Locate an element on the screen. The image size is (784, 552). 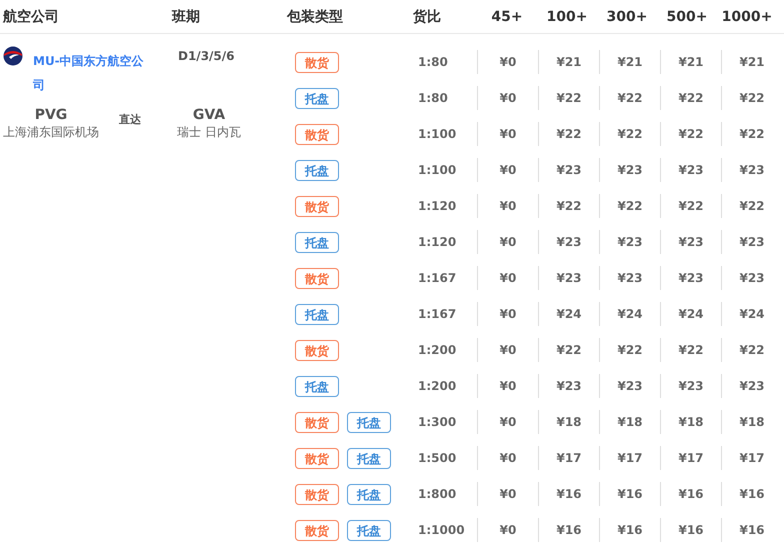
schedule-text: D1/3/5/6 is located at coordinates (206, 56).